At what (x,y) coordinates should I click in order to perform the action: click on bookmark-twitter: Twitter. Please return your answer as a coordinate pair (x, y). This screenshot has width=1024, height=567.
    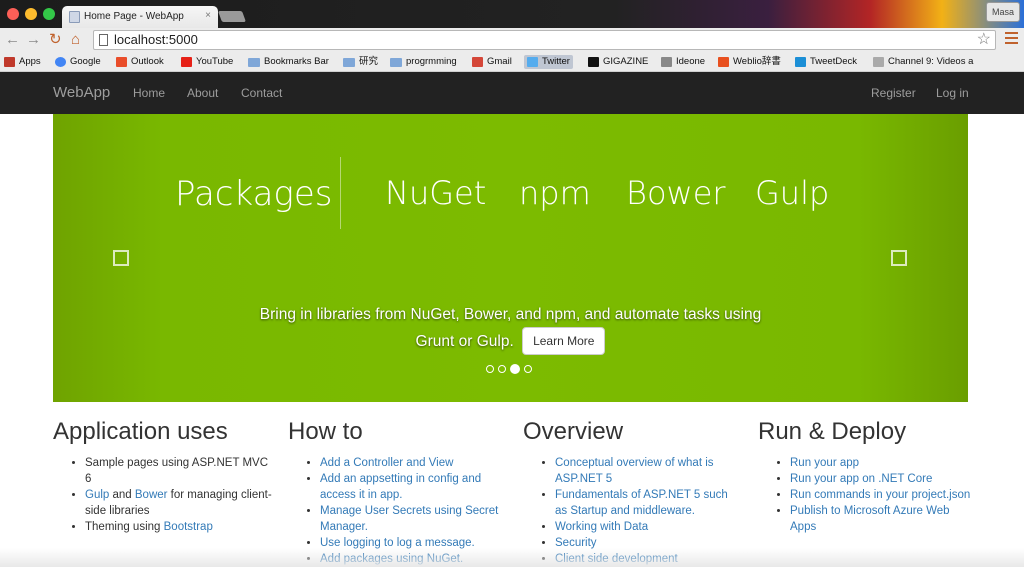
    Looking at the image, I should click on (548, 62).